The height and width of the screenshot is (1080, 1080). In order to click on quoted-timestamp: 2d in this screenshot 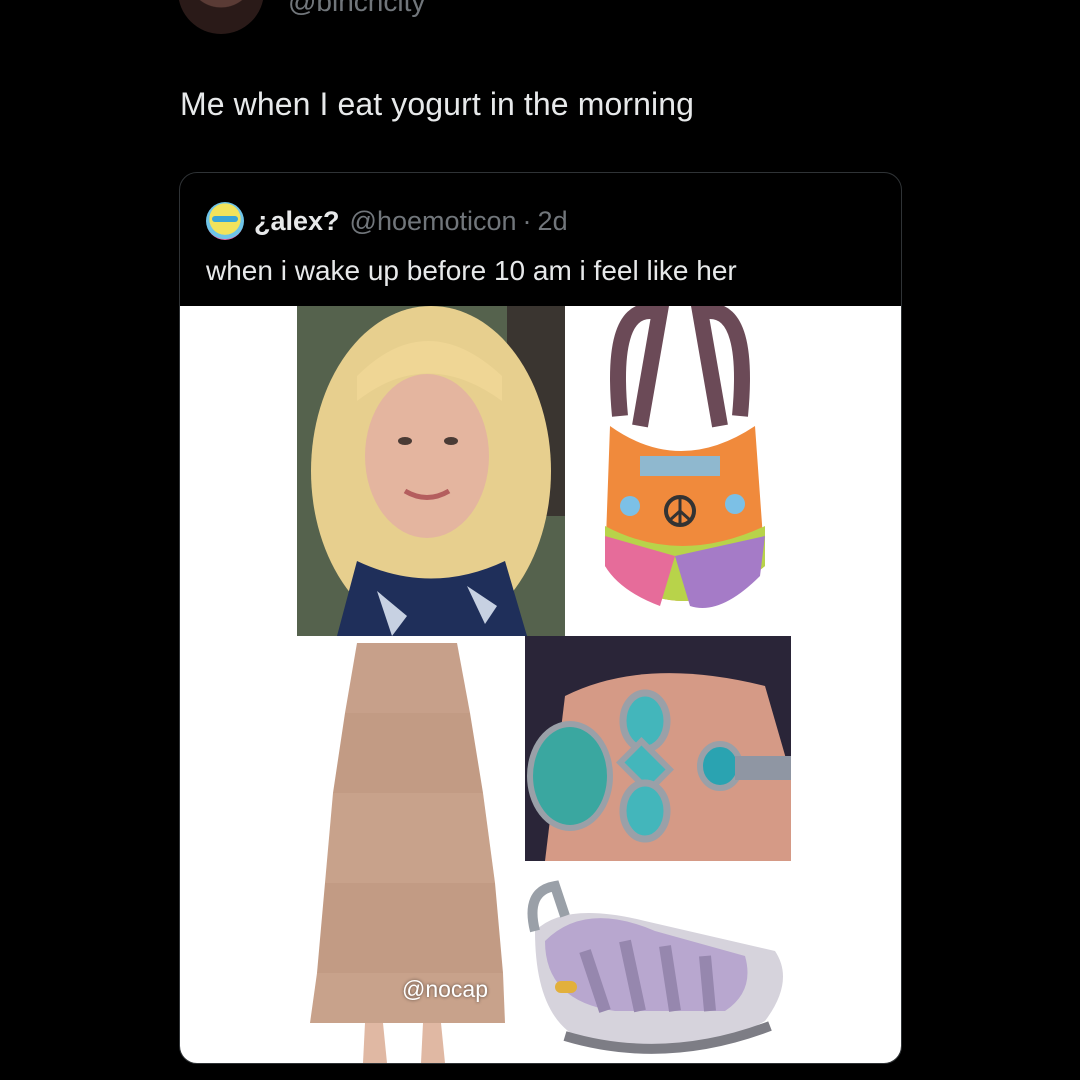, I will do `click(553, 221)`.